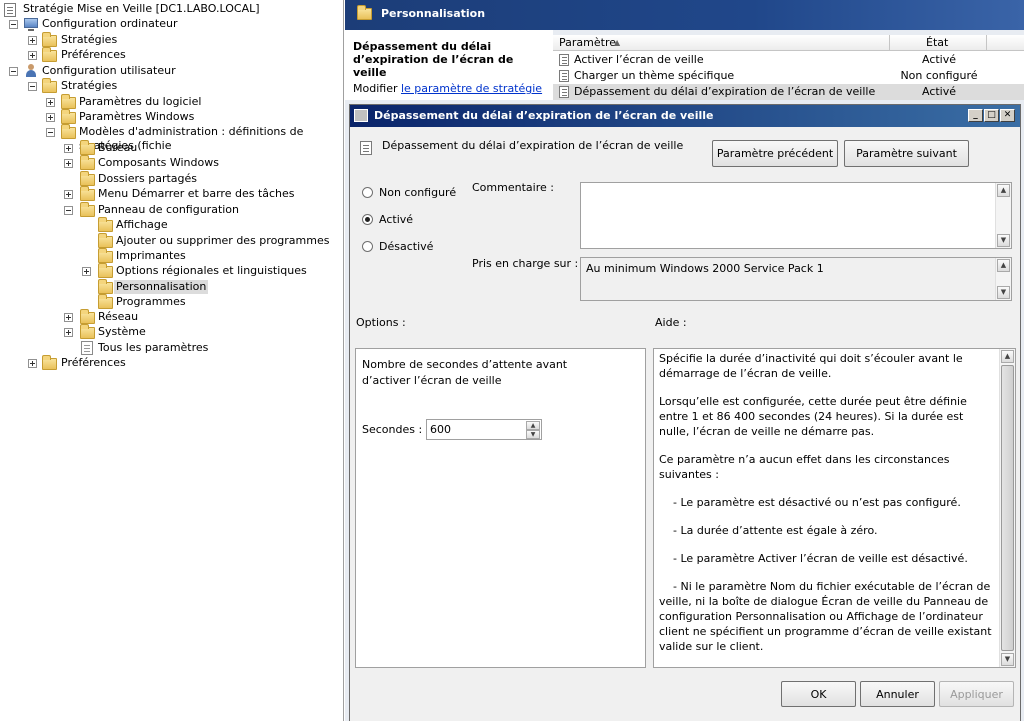 The height and width of the screenshot is (721, 1024). I want to click on tree-item-computer-config: Configuration ordinateur, so click(109, 24).